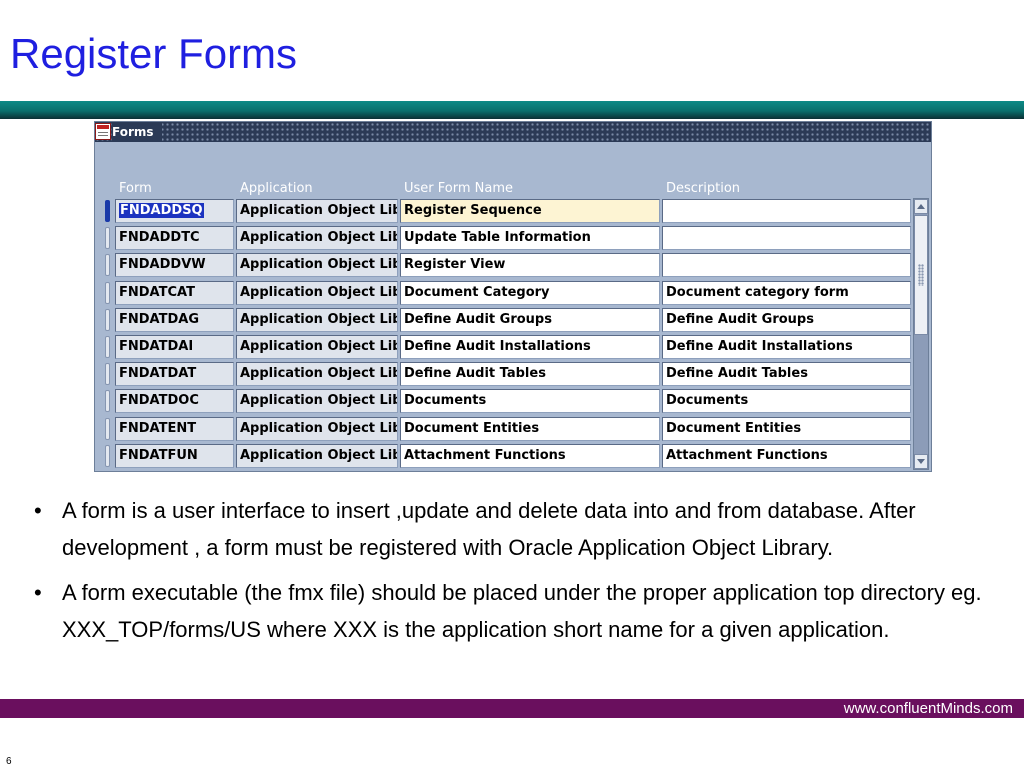 The height and width of the screenshot is (768, 1024). I want to click on cell-description-text: Attachment Functions, so click(747, 455).